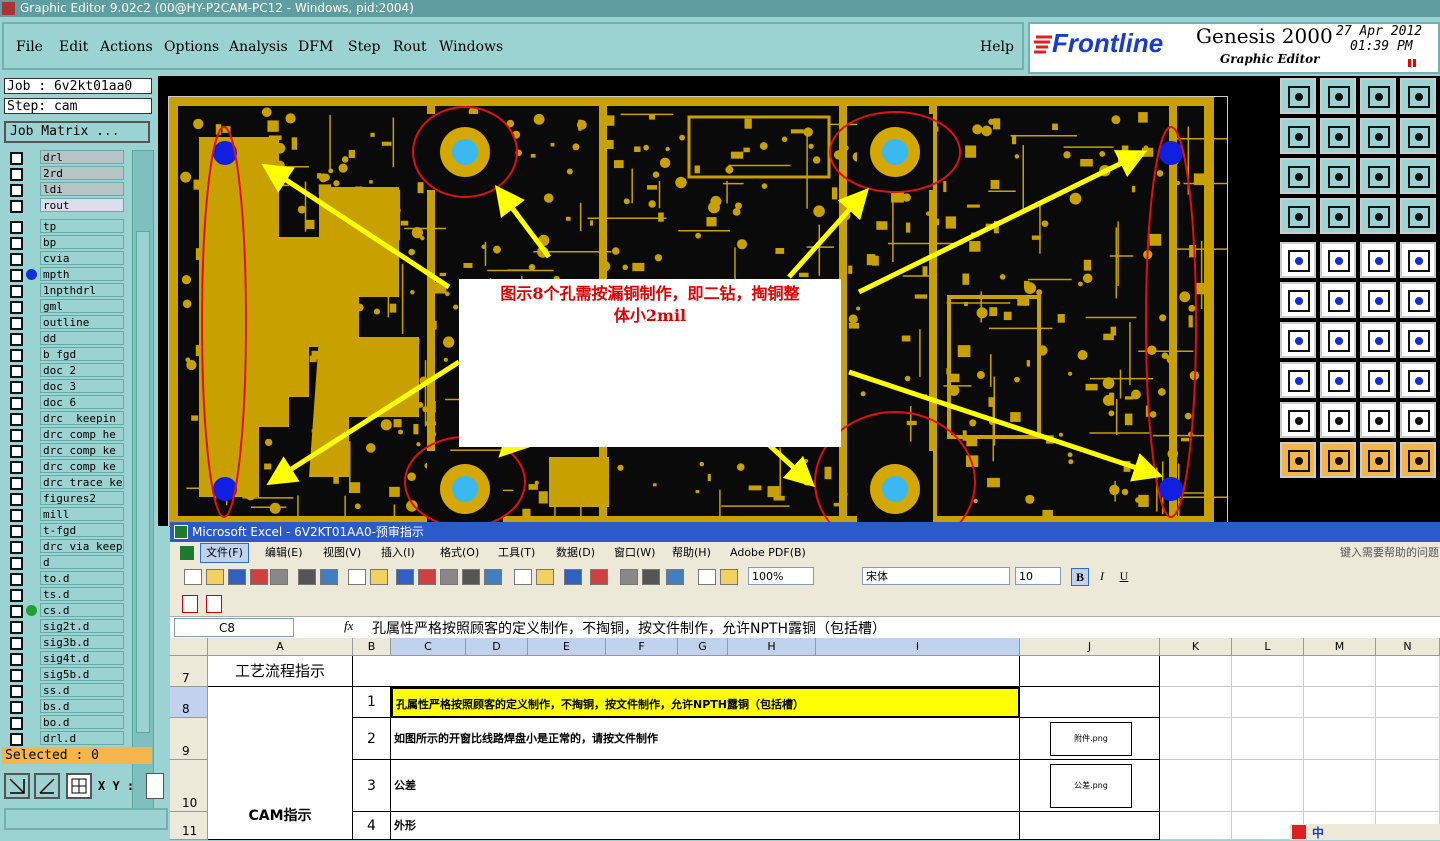 Image resolution: width=1440 pixels, height=841 pixels. Describe the element at coordinates (1038, 576) in the screenshot. I see `font-size-select: 10` at that location.